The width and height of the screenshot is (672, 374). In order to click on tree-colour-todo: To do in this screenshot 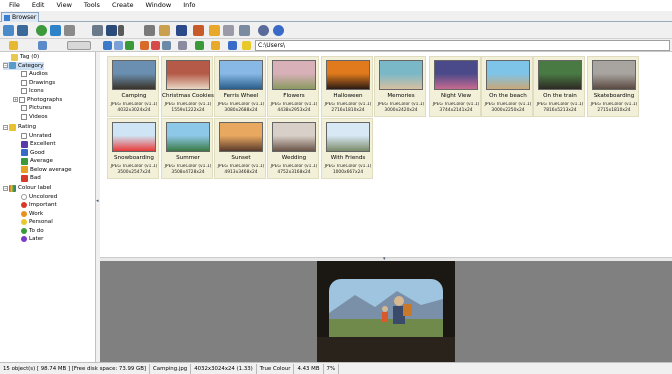, I will do `click(32, 231)`.